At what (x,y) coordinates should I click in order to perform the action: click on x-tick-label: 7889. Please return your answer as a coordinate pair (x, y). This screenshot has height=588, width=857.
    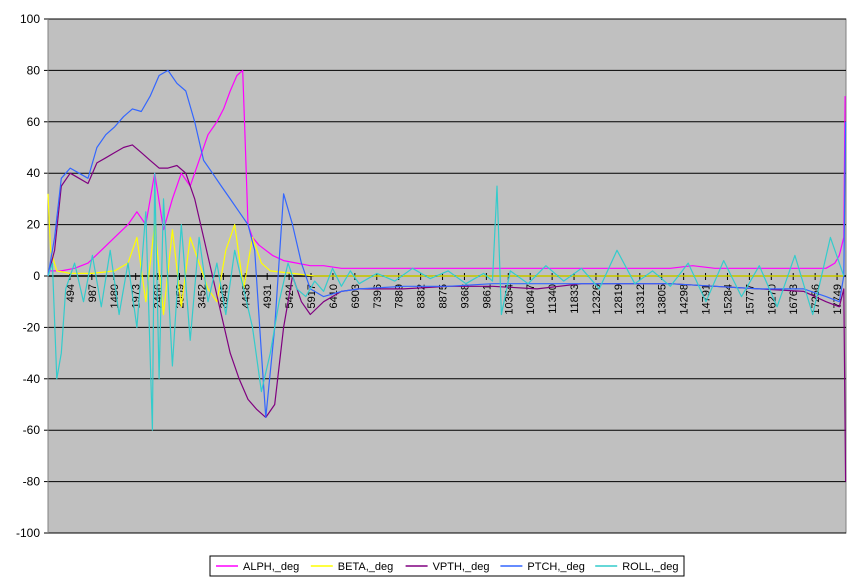
    Looking at the image, I should click on (400, 296).